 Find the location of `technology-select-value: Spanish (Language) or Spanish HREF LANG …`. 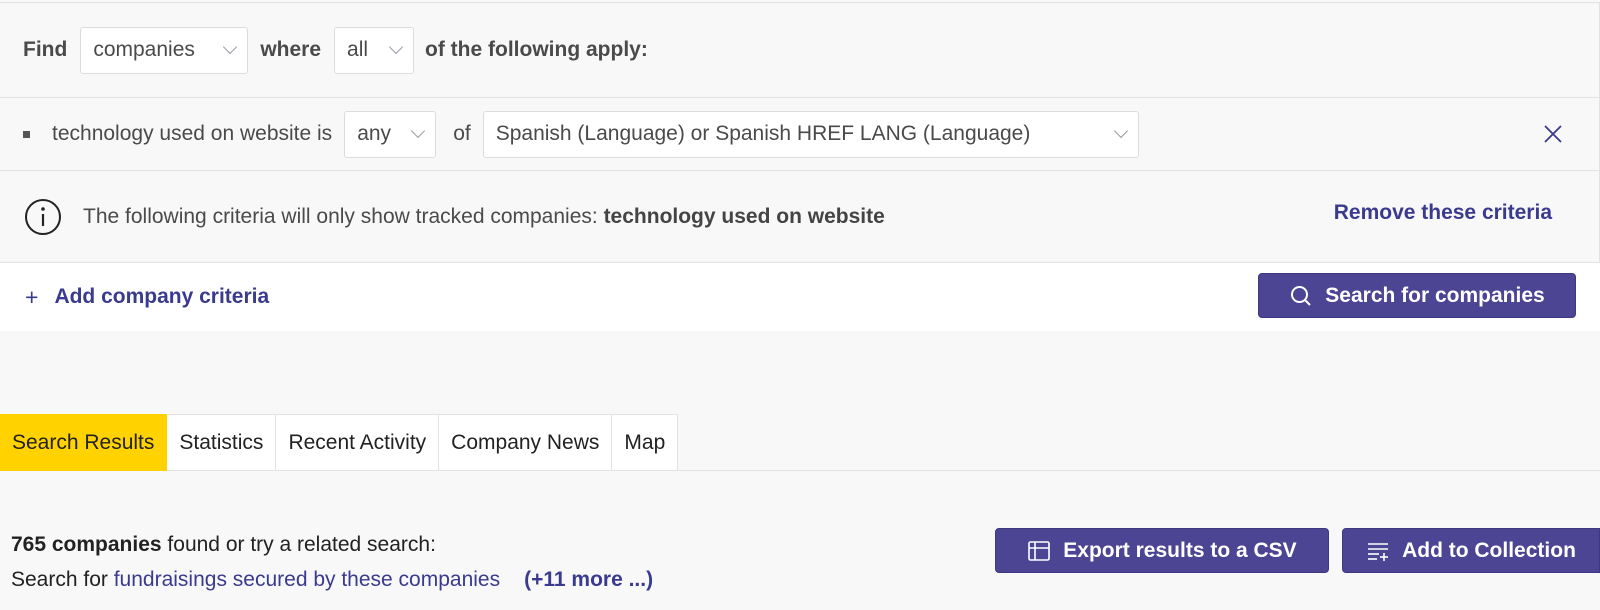

technology-select-value: Spanish (Language) or Spanish HREF LANG … is located at coordinates (763, 133).